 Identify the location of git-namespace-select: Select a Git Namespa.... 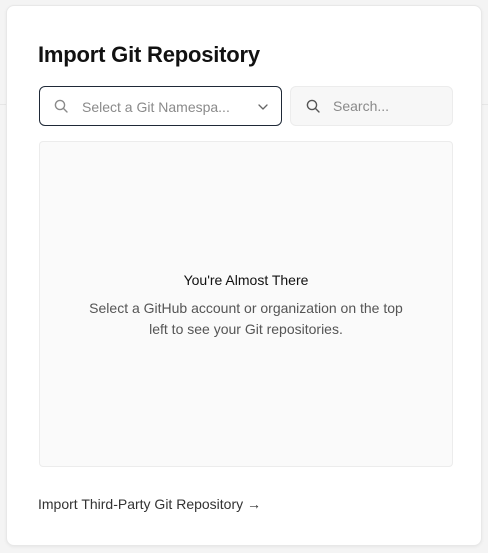
(160, 106).